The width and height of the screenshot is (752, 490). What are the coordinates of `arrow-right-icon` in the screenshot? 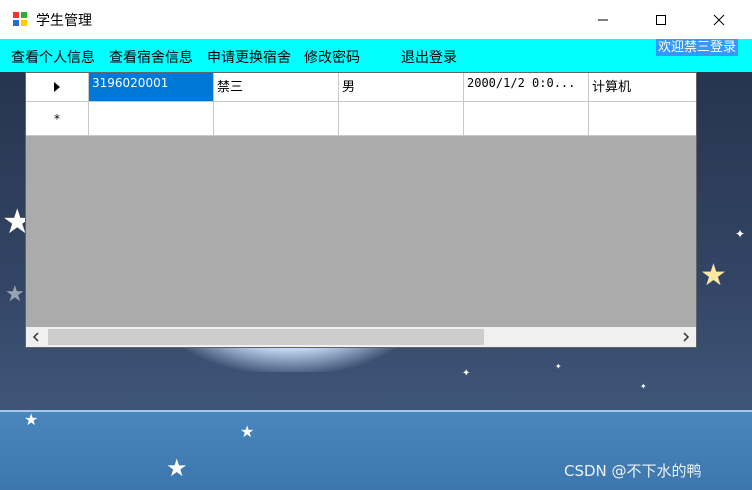 It's located at (57, 87).